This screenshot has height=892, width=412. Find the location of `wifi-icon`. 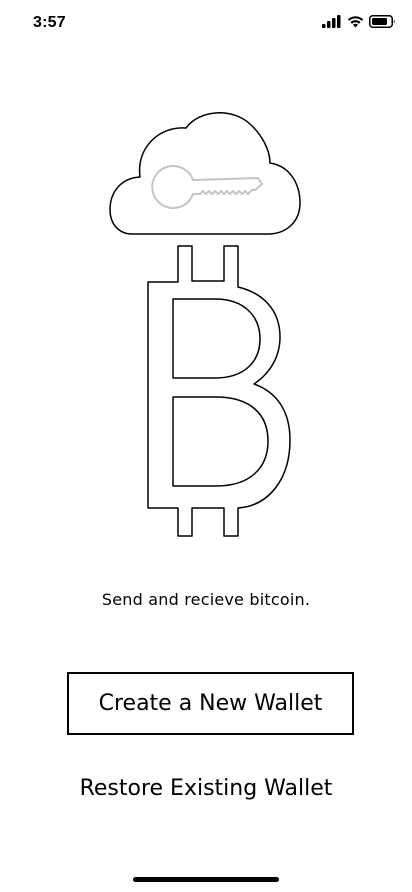

wifi-icon is located at coordinates (355, 21).